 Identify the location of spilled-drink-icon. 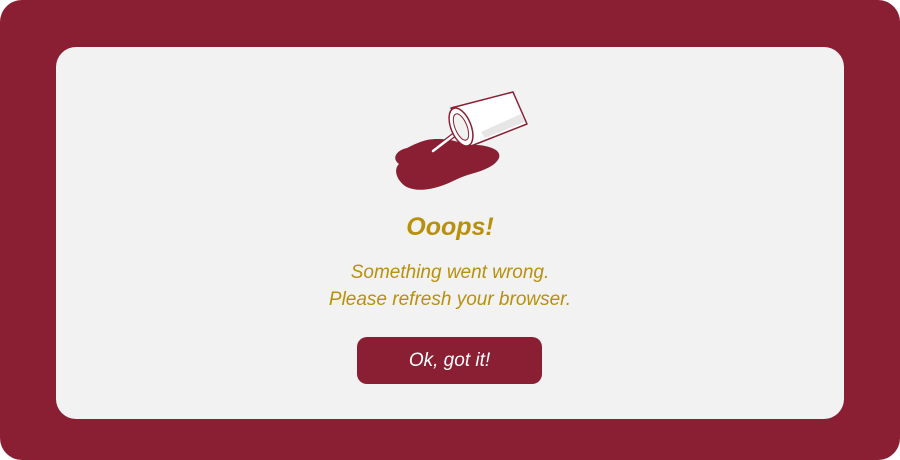
(461, 140).